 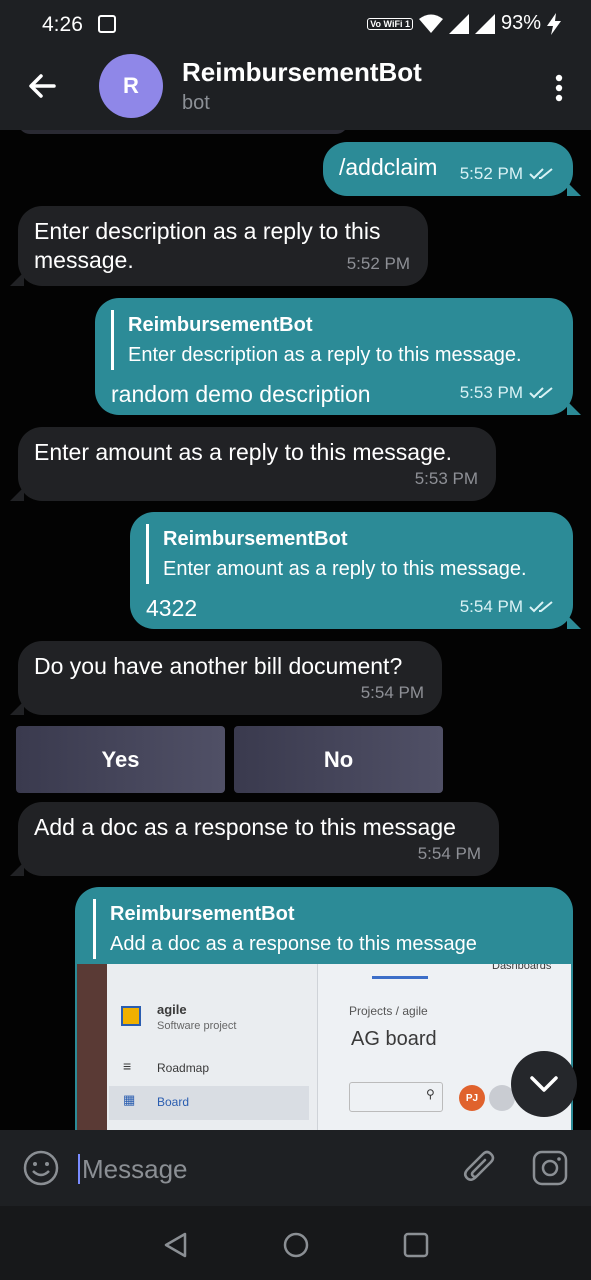 I want to click on message-input: Message, so click(x=133, y=1169).